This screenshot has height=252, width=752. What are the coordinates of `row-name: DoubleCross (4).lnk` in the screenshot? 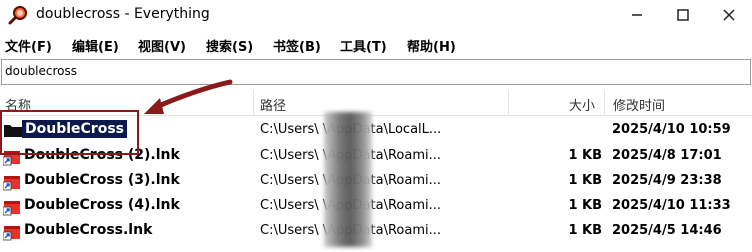 It's located at (102, 205).